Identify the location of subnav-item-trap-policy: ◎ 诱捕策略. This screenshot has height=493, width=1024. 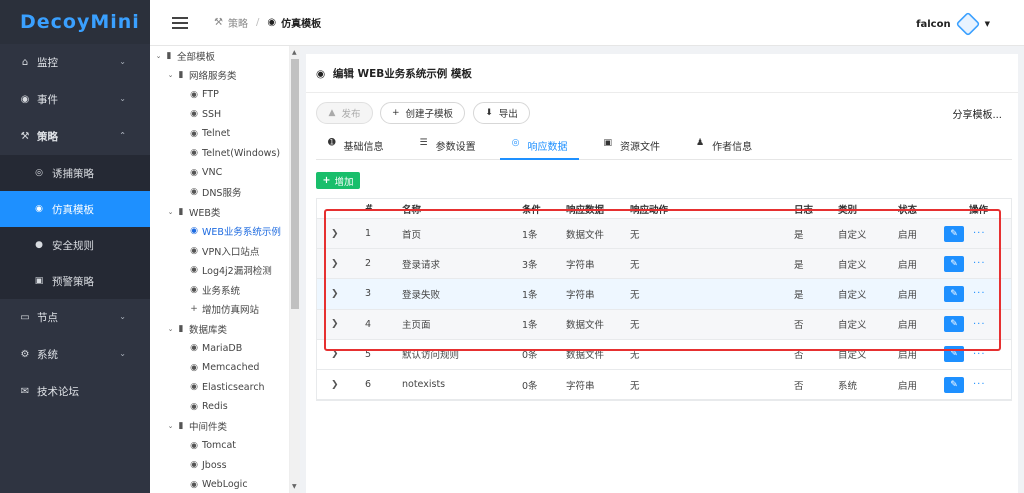
(75, 173).